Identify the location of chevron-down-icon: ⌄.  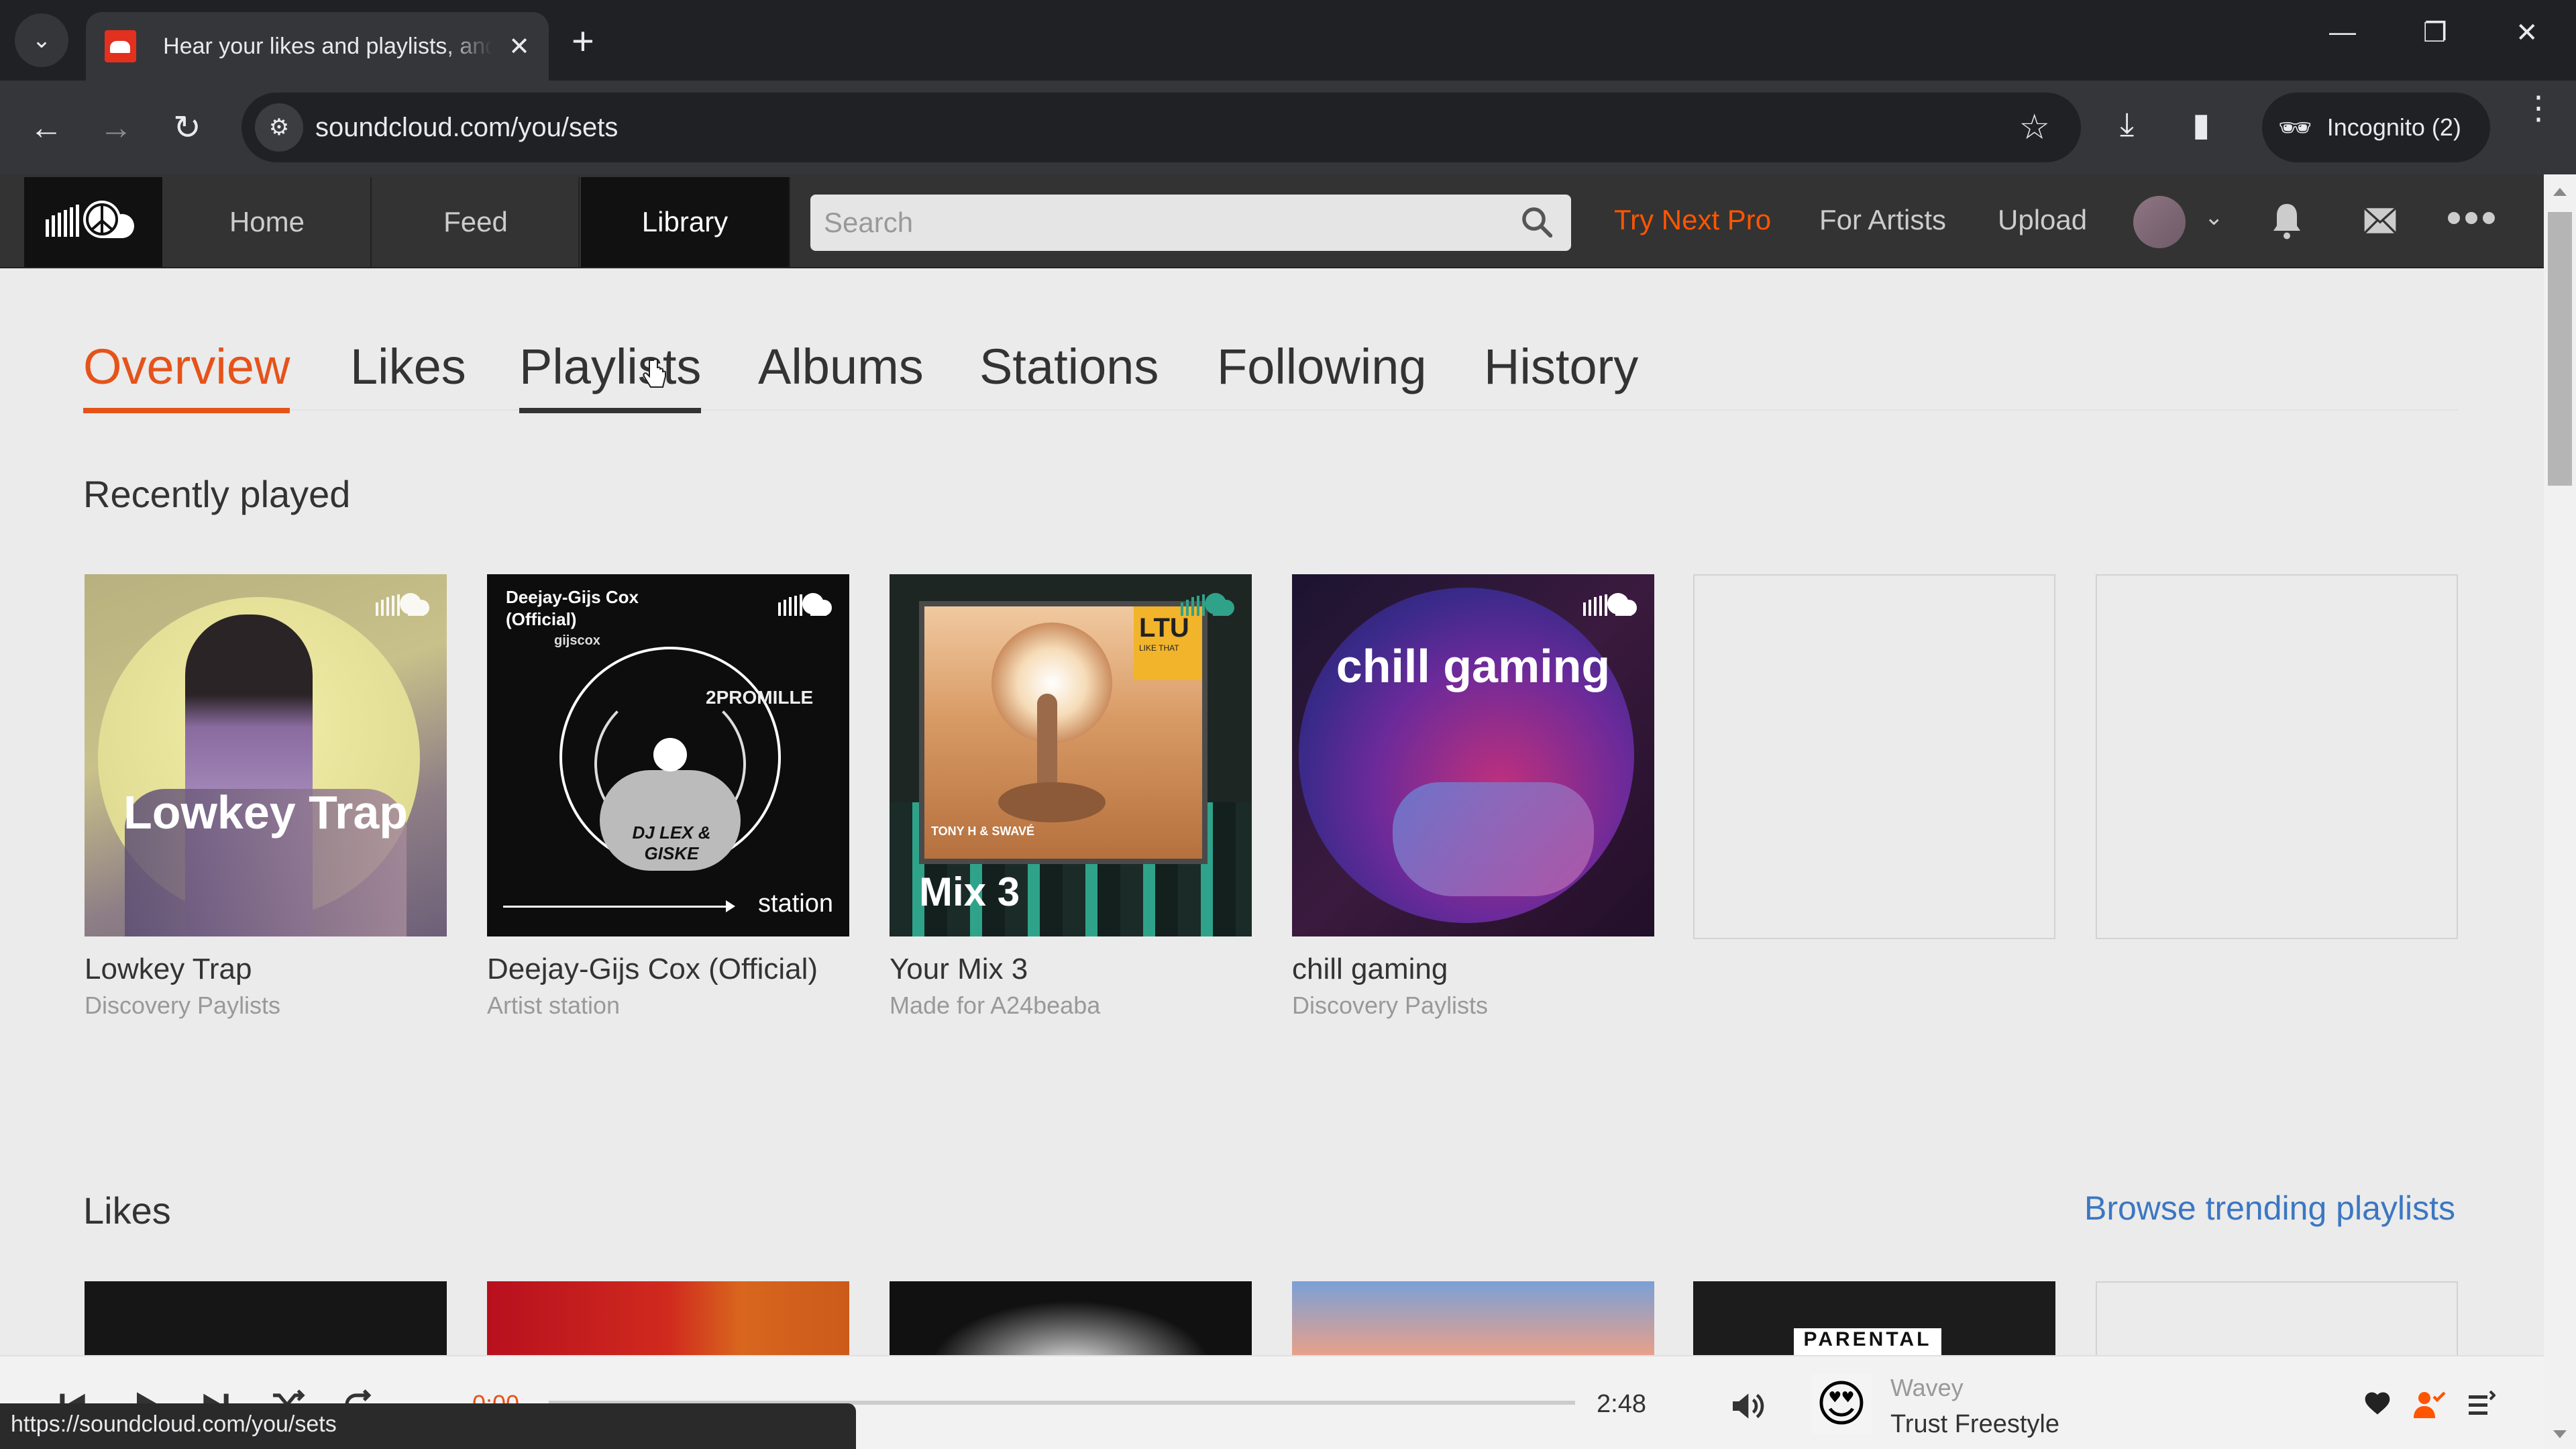
(2214, 217).